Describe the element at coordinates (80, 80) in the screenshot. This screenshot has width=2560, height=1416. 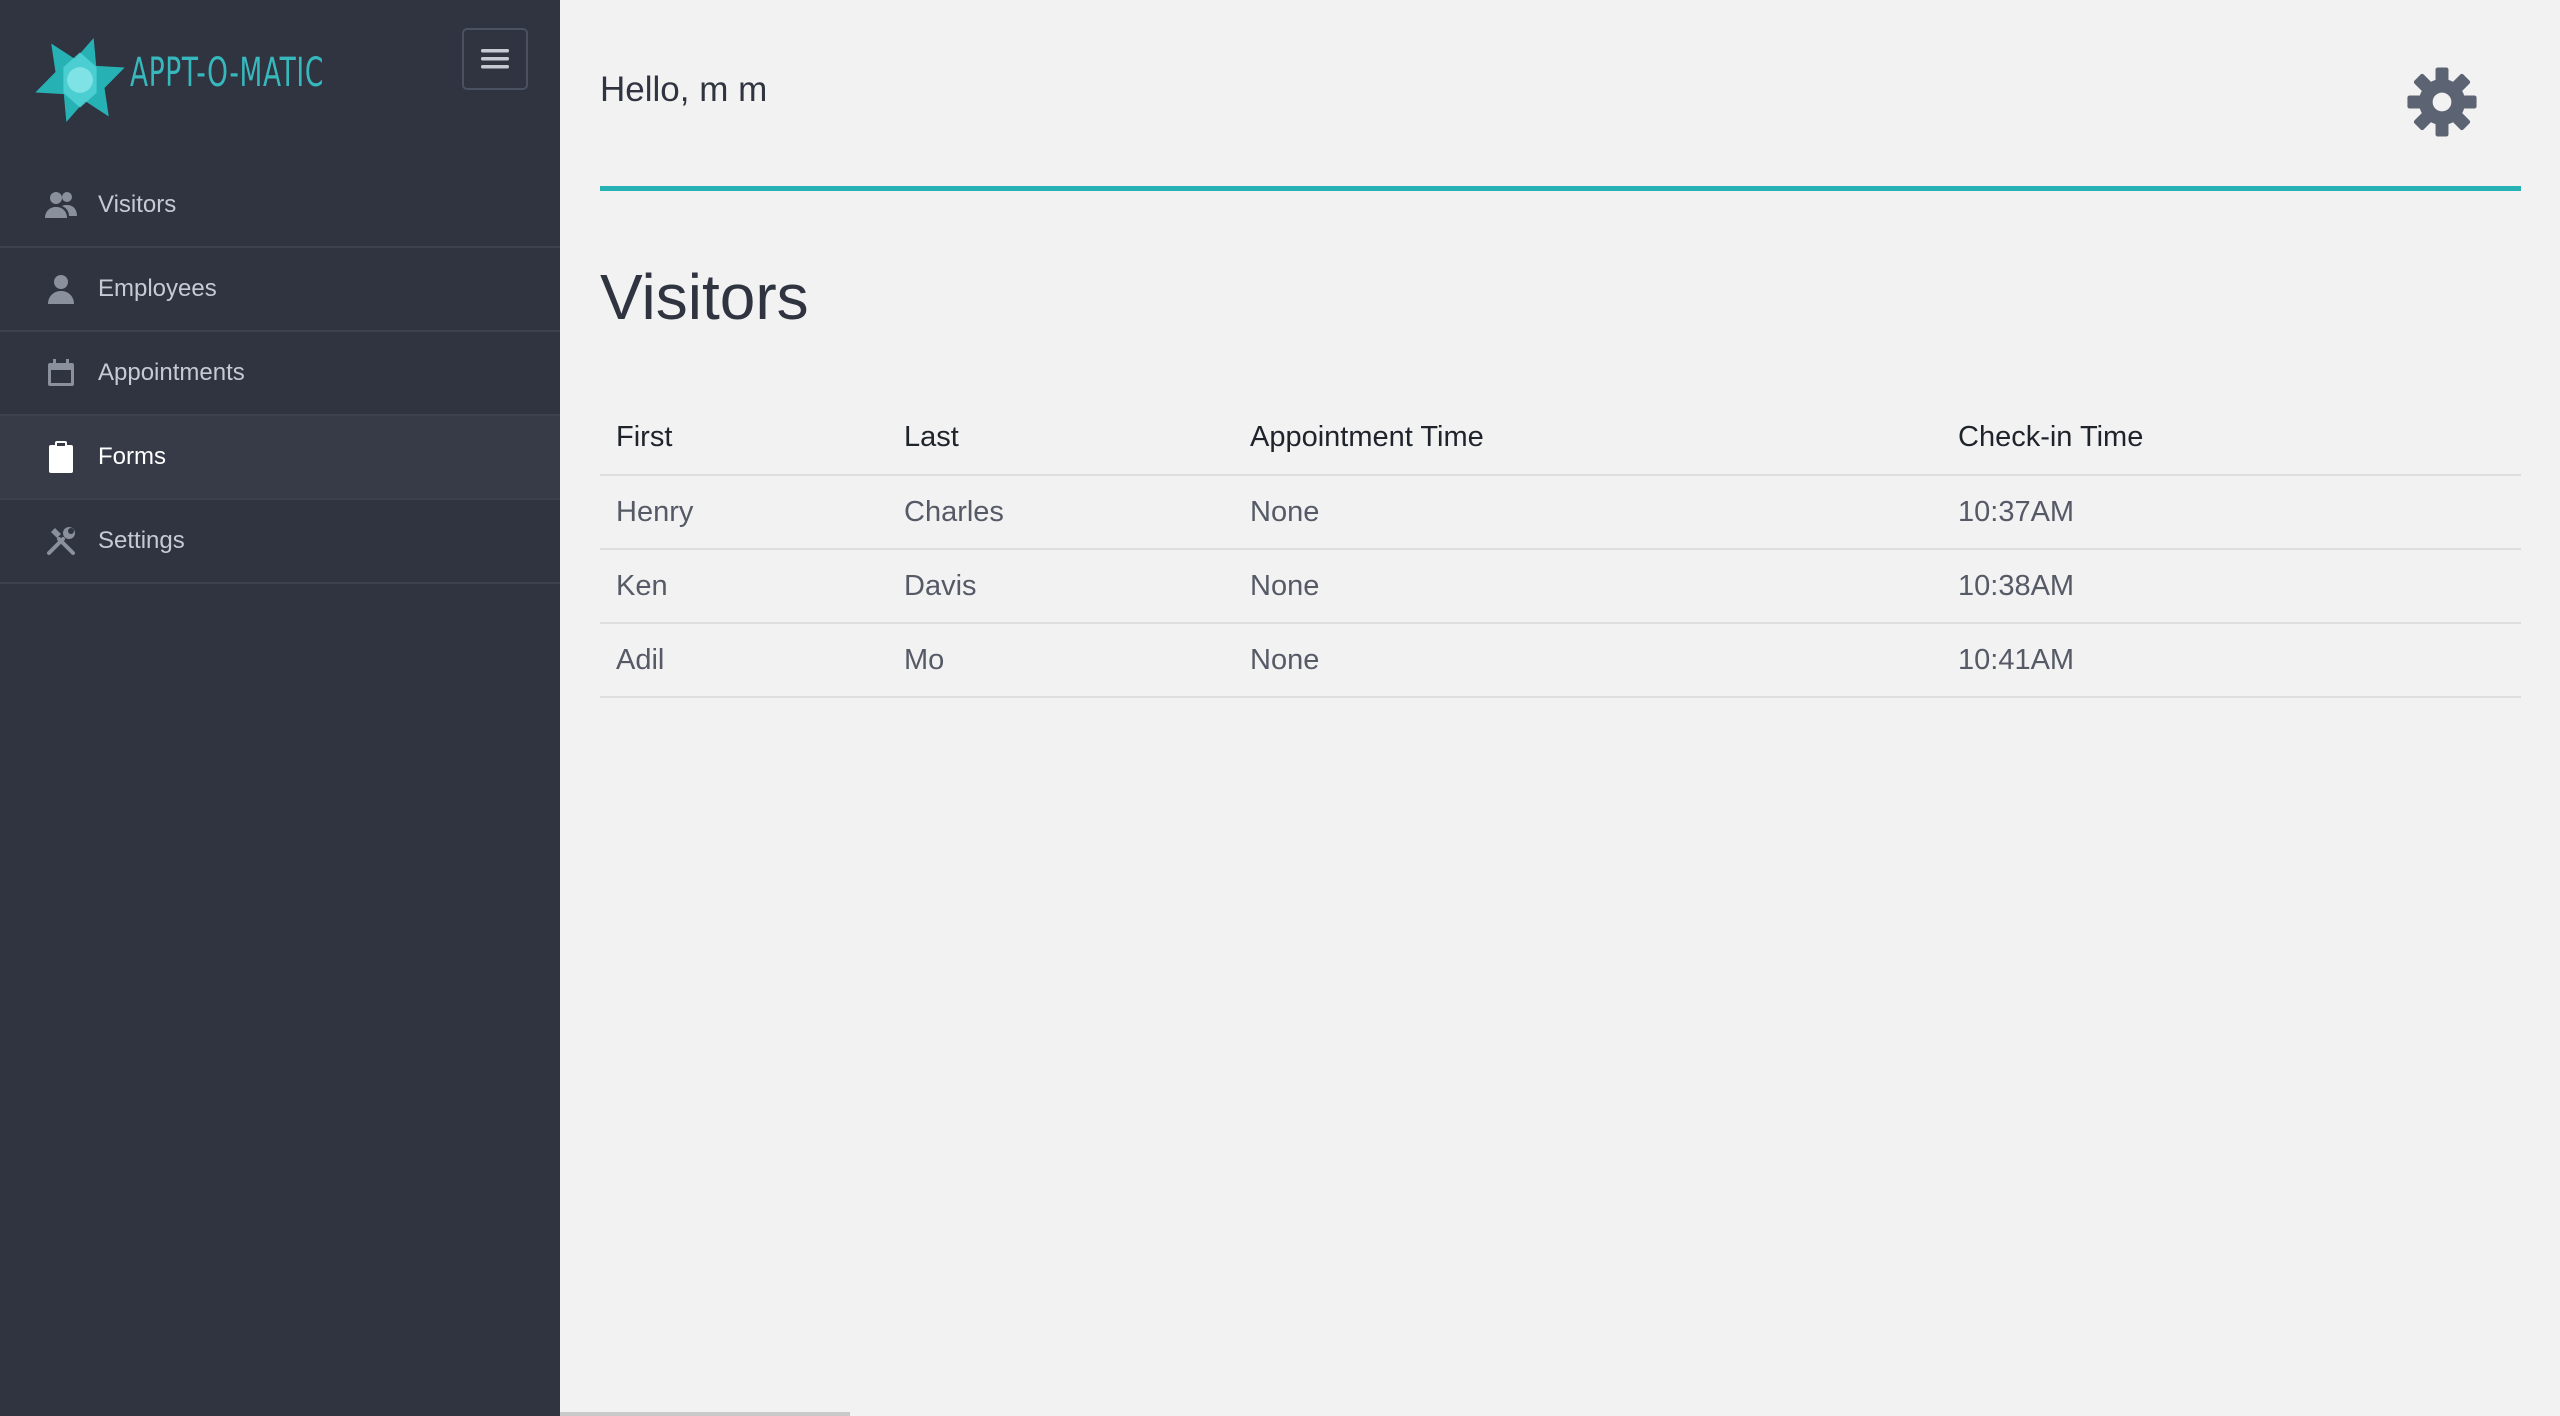
I see `logo-icon` at that location.